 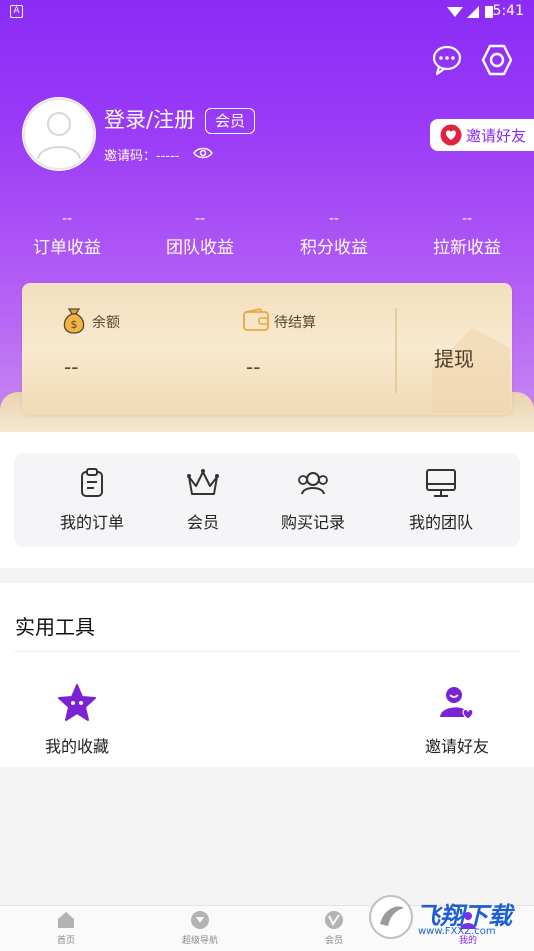 I want to click on nav-vip: 会员, so click(x=334, y=928).